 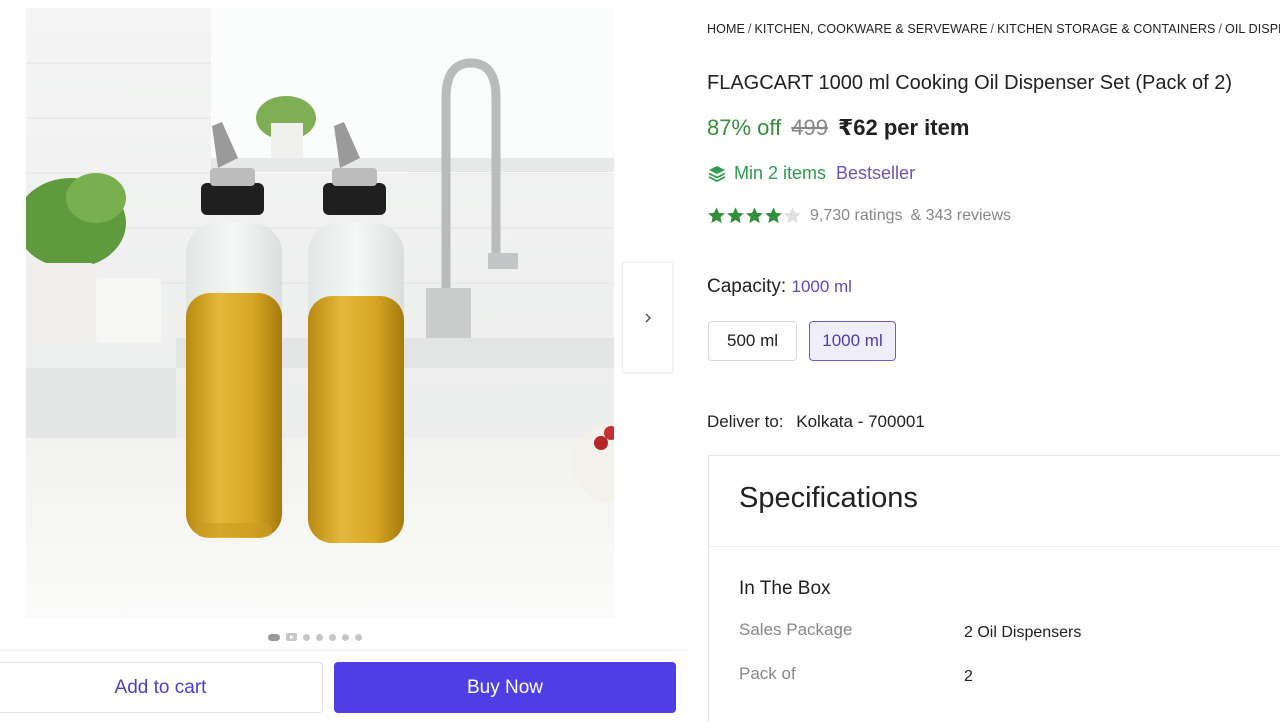 I want to click on delivery-pincode: Kolkata - 700001, so click(x=860, y=421).